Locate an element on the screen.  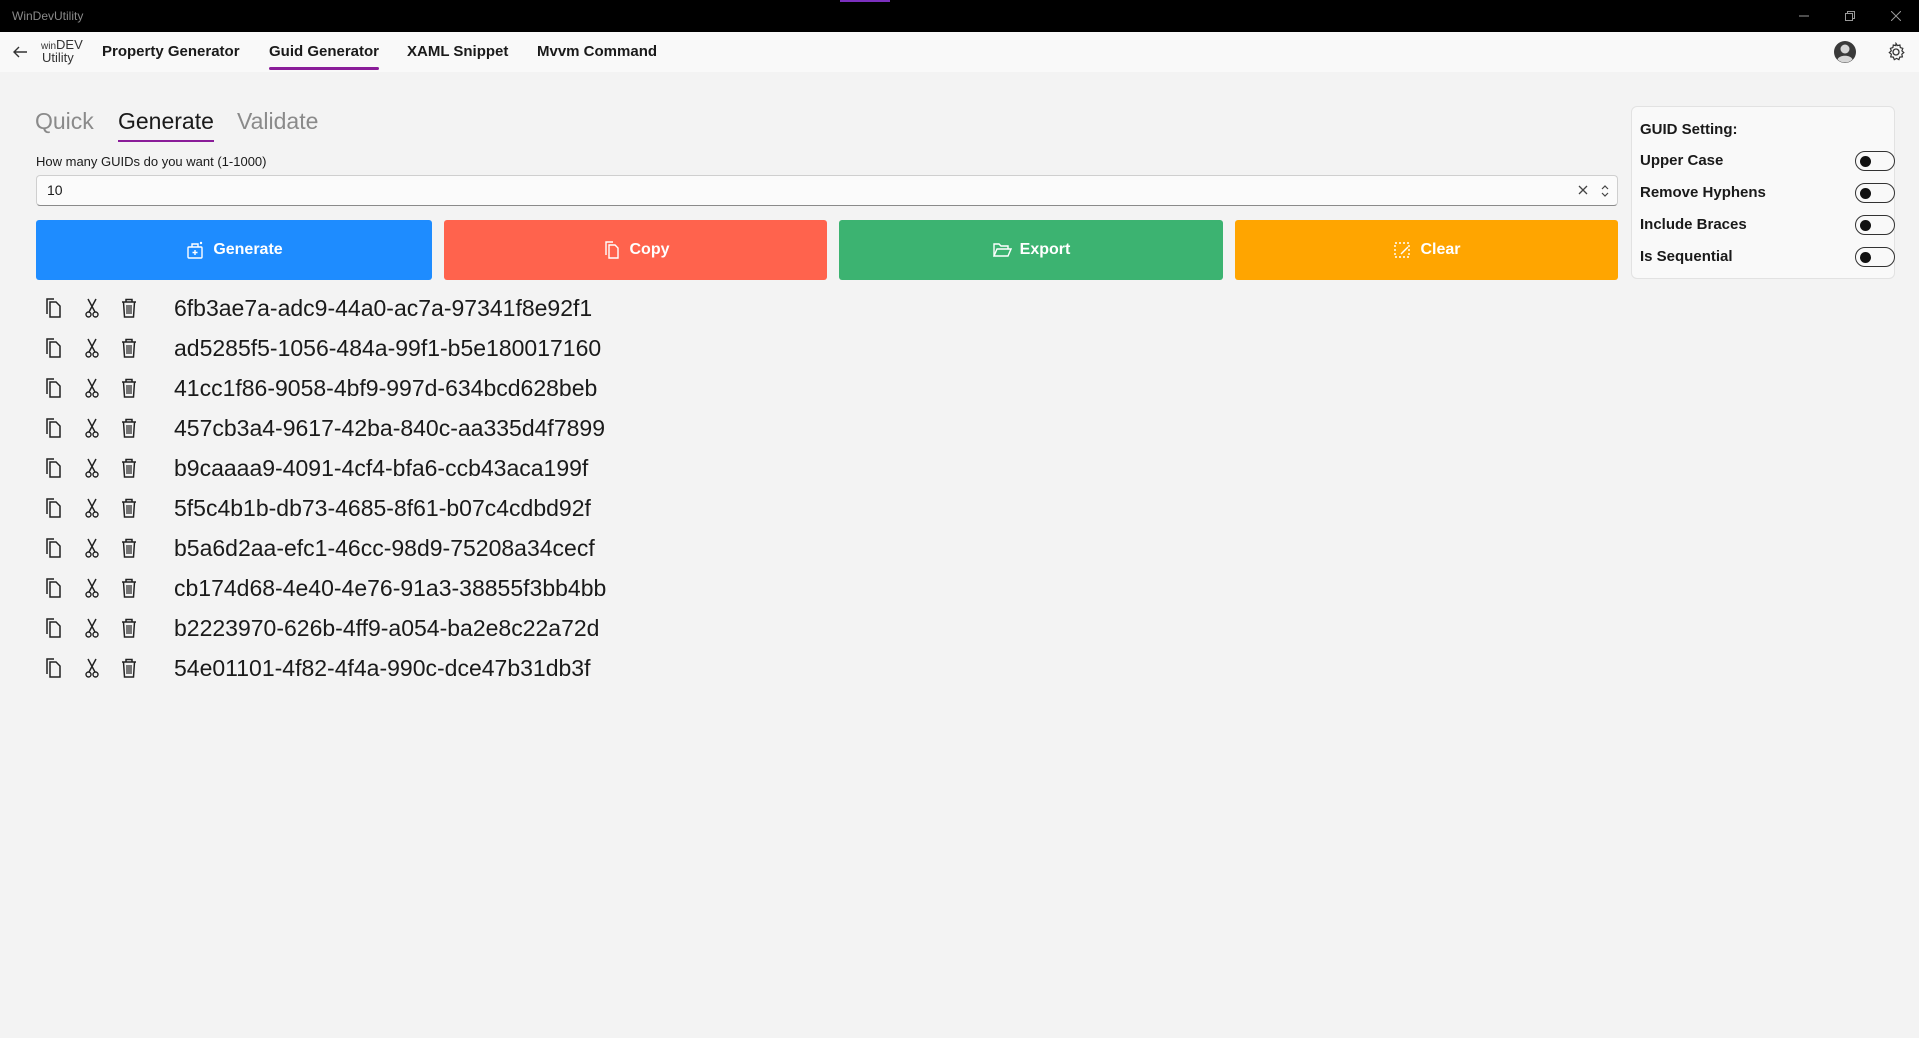
settings-button is located at coordinates (1896, 51).